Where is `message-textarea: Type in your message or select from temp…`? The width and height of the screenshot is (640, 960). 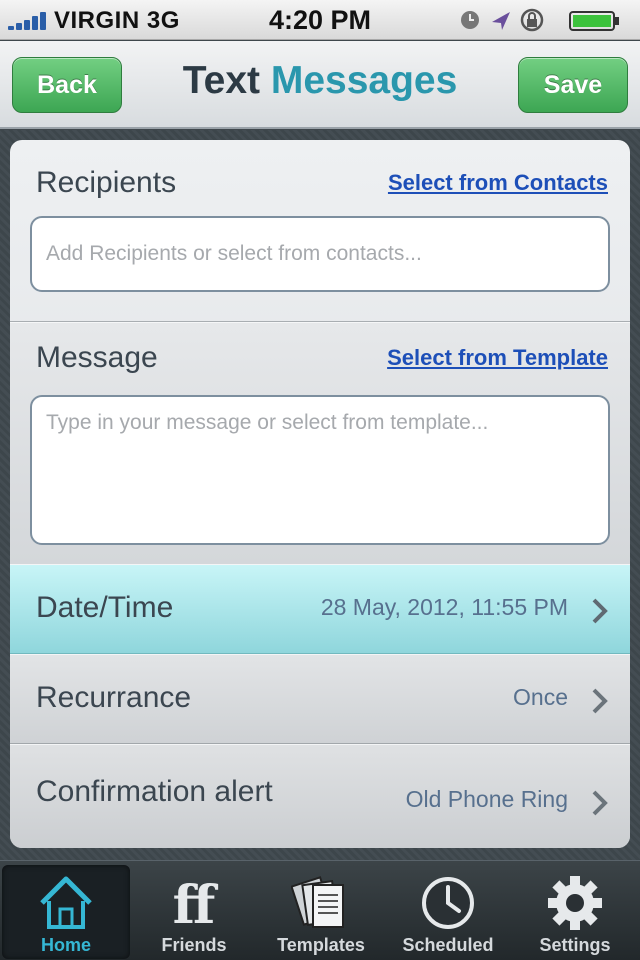 message-textarea: Type in your message or select from temp… is located at coordinates (320, 470).